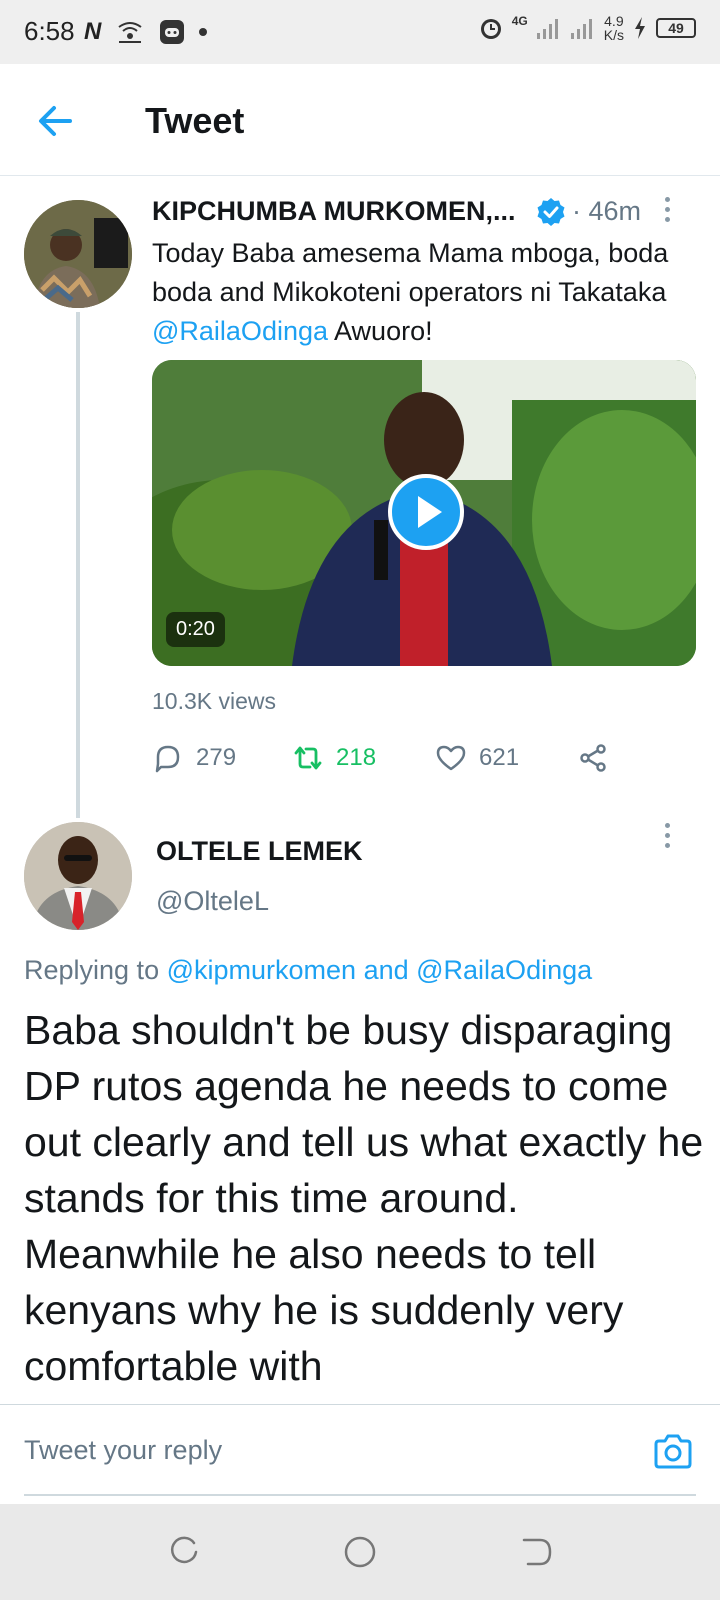 The width and height of the screenshot is (720, 1600). I want to click on network-speed: 4.9 K/s, so click(614, 28).